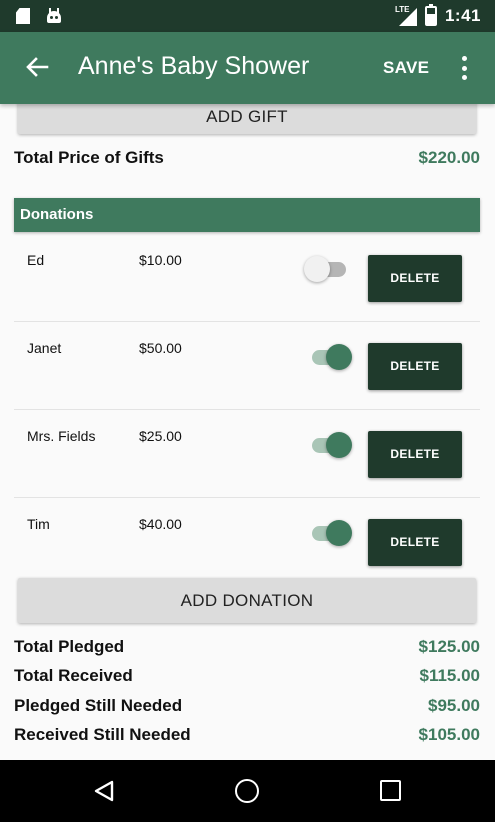 The image size is (495, 822). Describe the element at coordinates (38, 524) in the screenshot. I see `donor-name: Tim` at that location.